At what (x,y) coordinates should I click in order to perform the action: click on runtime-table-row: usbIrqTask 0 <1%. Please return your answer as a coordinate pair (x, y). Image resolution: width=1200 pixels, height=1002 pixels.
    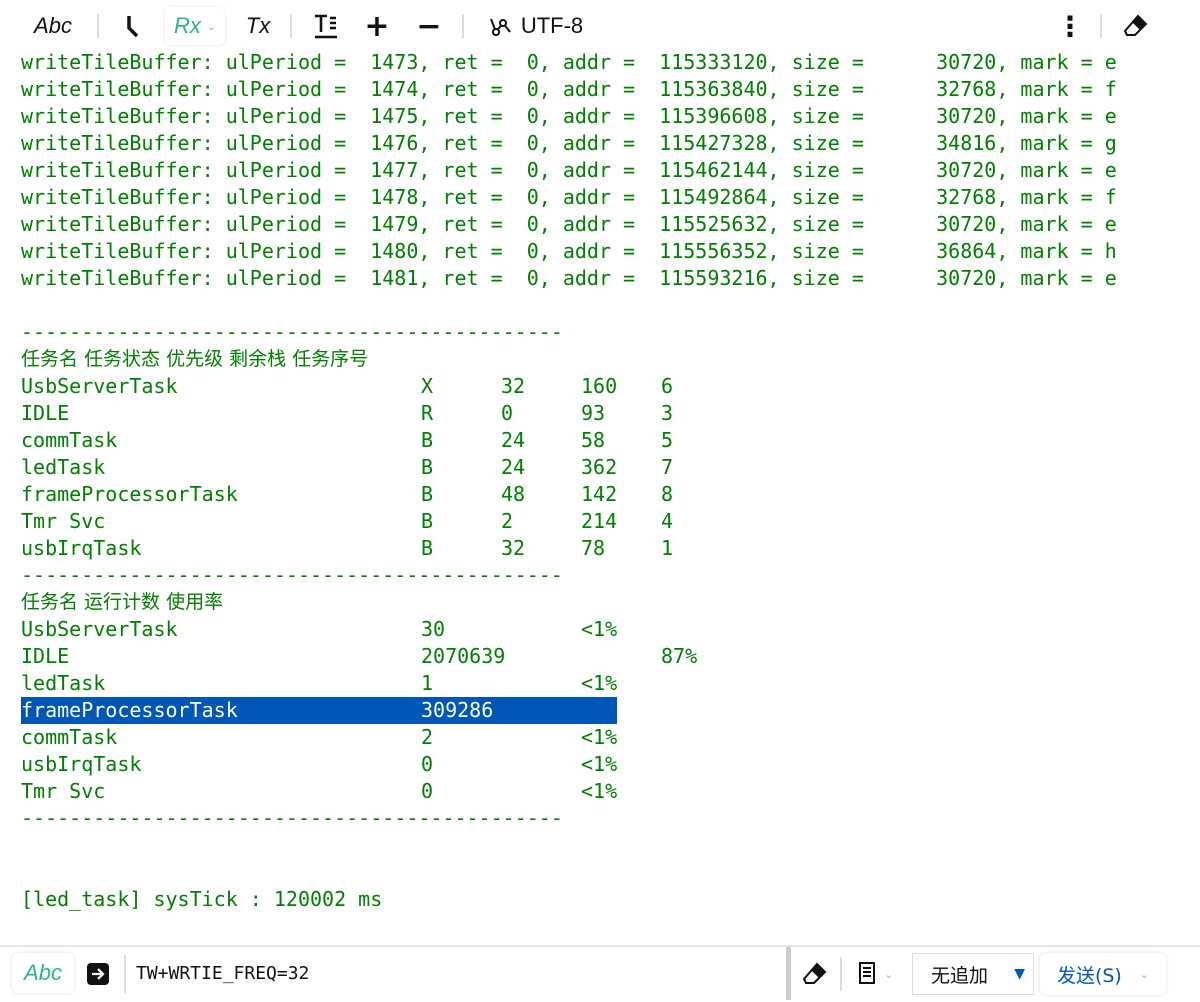
    Looking at the image, I should click on (600, 764).